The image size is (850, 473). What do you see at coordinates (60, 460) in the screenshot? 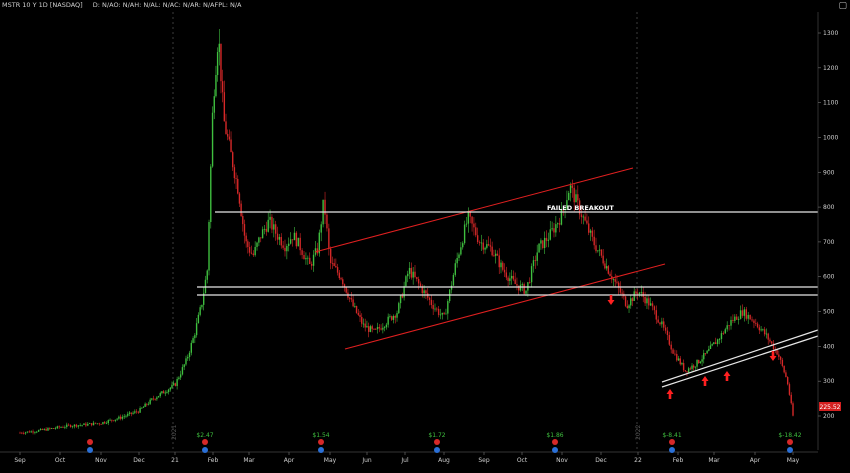
I see `x-tick-label: Oct` at bounding box center [60, 460].